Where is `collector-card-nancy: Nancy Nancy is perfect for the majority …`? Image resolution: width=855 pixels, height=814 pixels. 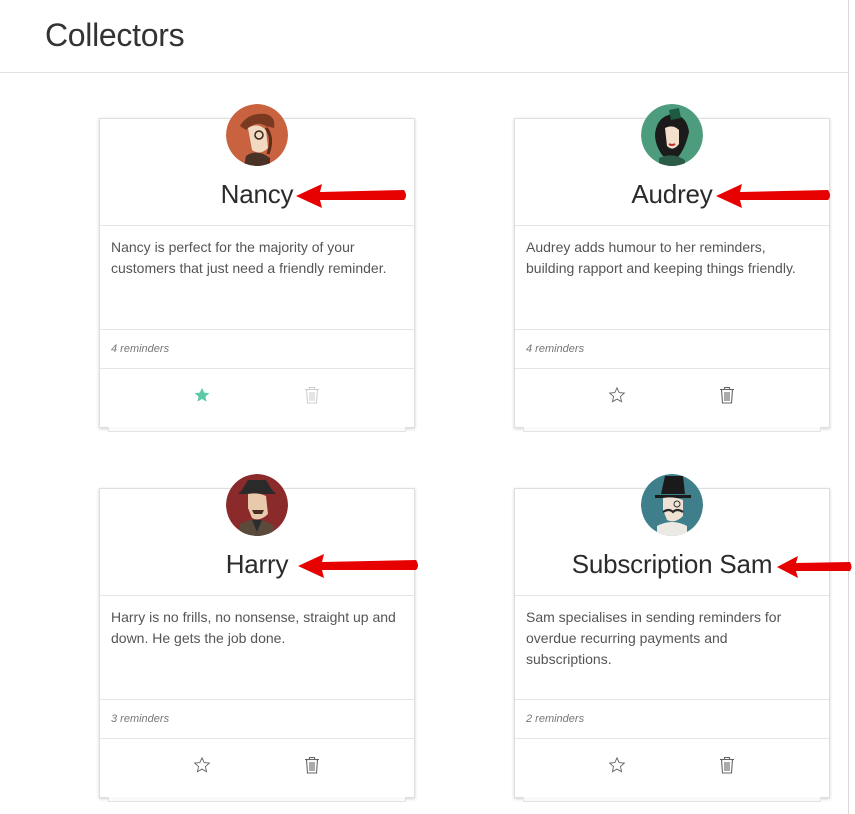
collector-card-nancy: Nancy Nancy is perfect for the majority … is located at coordinates (257, 268).